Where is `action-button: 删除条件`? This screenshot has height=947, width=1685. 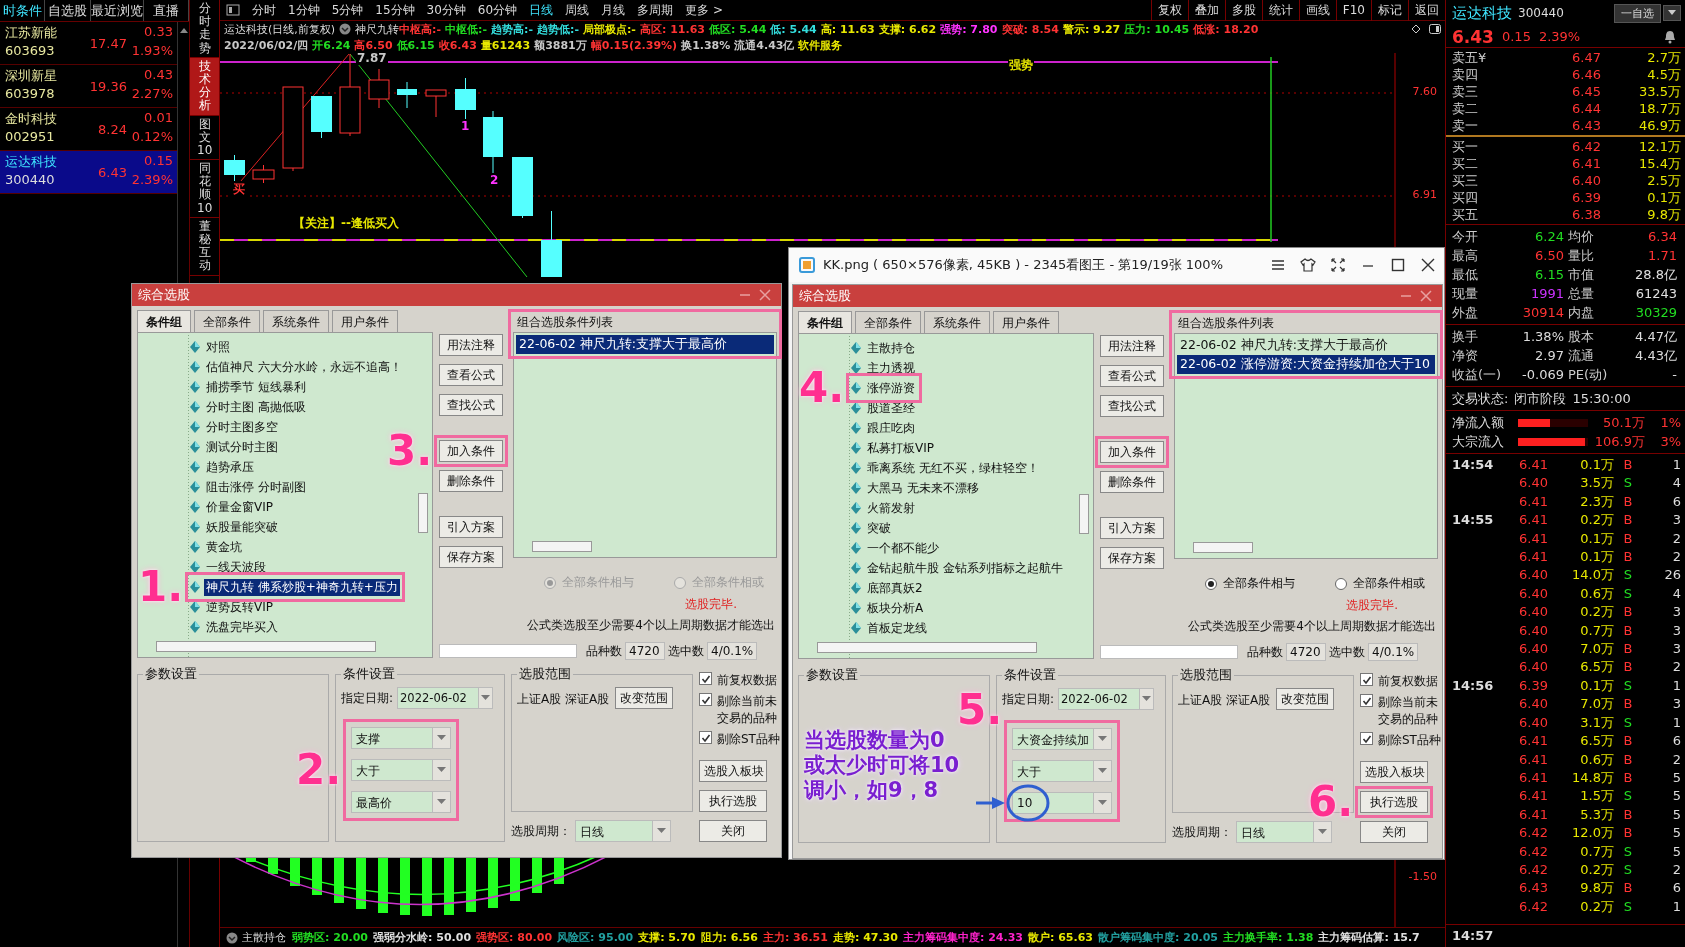
action-button: 删除条件 is located at coordinates (471, 481).